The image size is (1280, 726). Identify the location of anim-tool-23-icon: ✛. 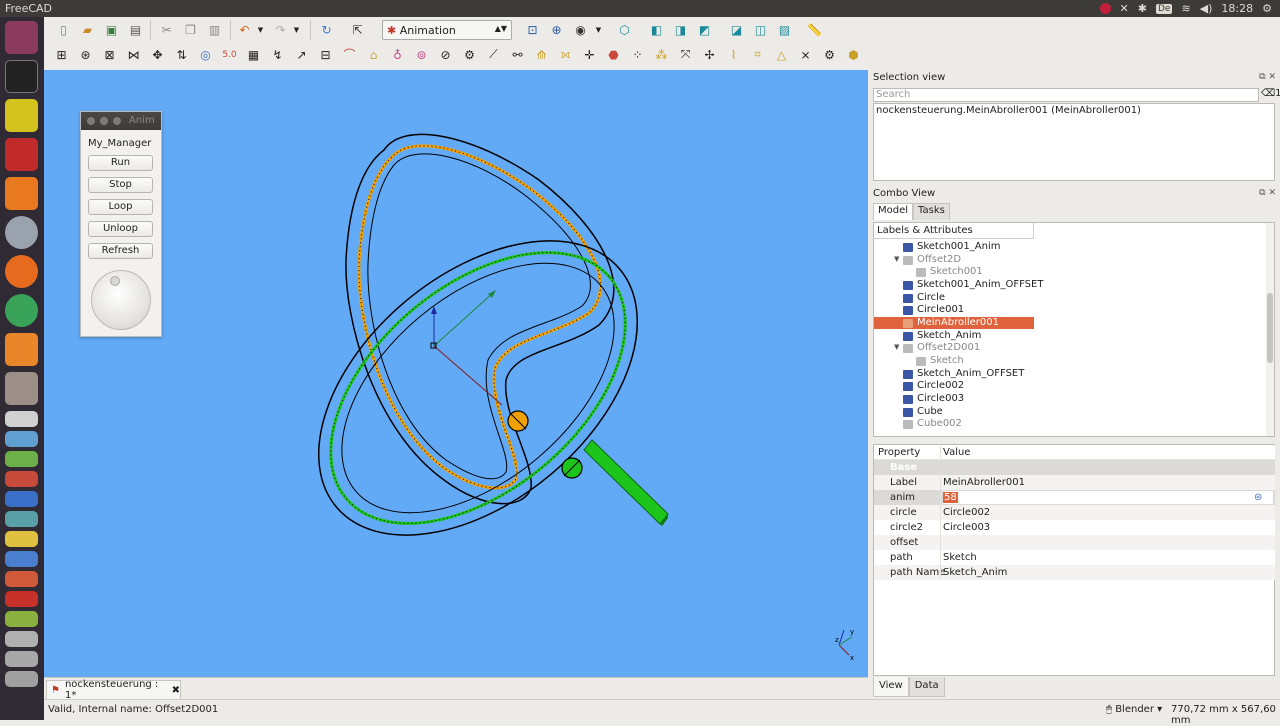
(589, 54).